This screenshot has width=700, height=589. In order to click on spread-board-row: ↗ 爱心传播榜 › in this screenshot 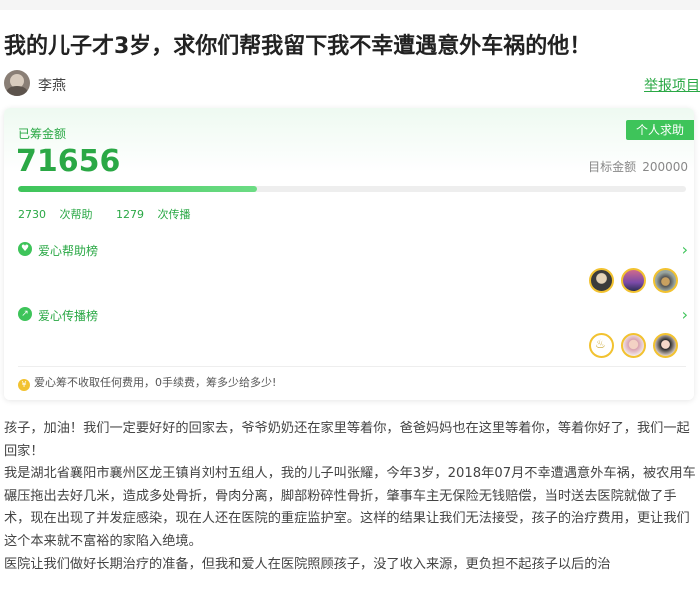, I will do `click(353, 333)`.